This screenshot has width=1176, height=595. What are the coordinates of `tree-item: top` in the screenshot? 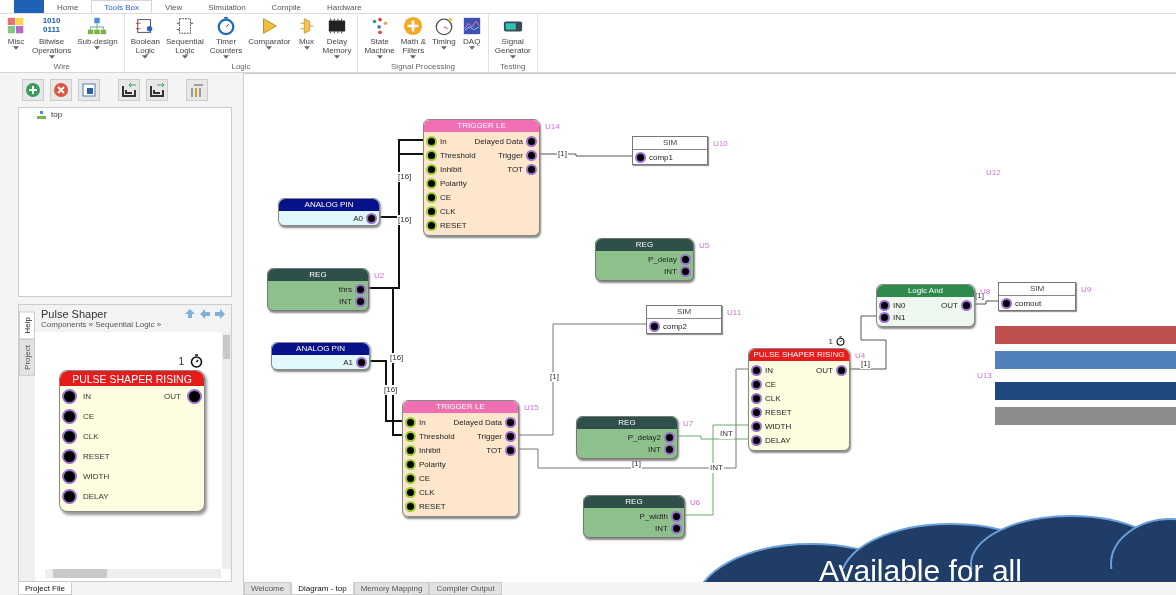 It's located at (125, 114).